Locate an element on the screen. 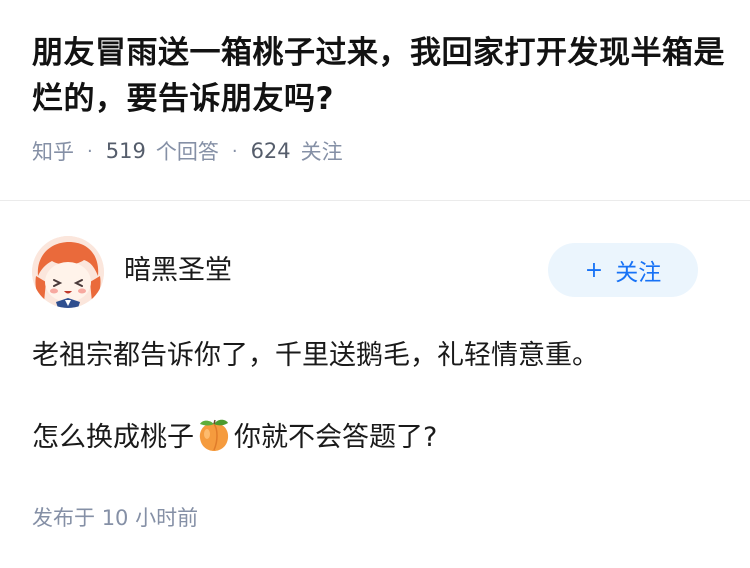 This screenshot has width=750, height=568. followers-label: 关注 is located at coordinates (321, 152).